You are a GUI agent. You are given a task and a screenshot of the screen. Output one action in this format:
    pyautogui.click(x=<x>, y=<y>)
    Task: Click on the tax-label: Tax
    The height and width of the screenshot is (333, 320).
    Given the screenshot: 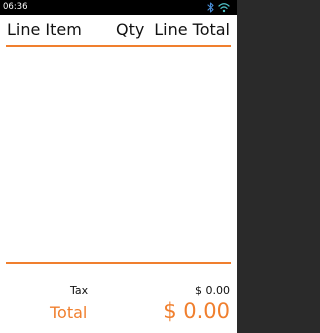 What is the action you would take?
    pyautogui.click(x=79, y=290)
    